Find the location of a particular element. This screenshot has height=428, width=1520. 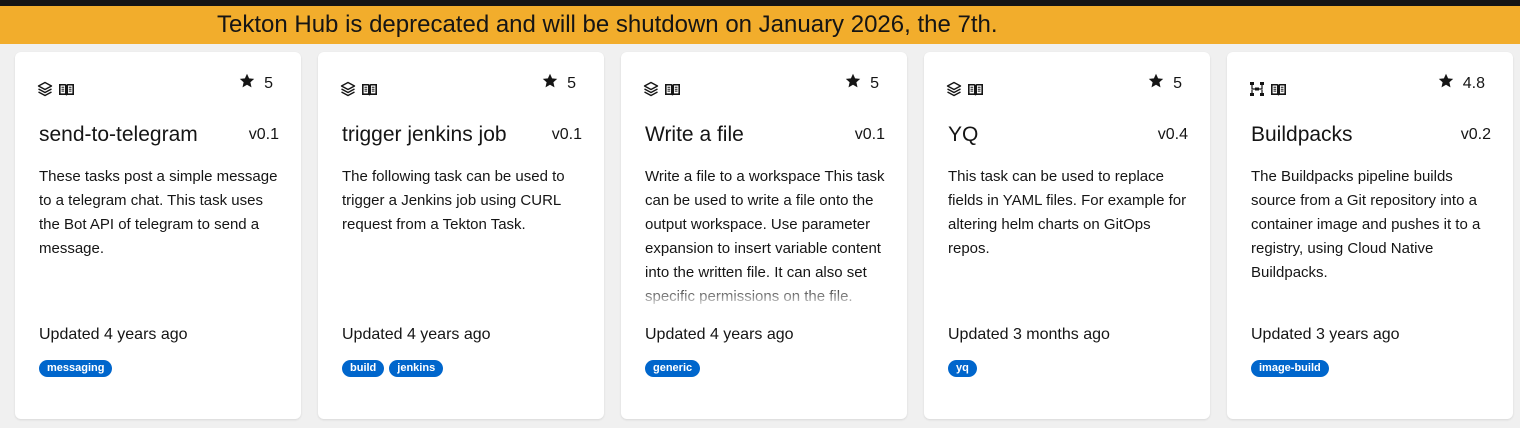

card-tags: yq is located at coordinates (962, 368).